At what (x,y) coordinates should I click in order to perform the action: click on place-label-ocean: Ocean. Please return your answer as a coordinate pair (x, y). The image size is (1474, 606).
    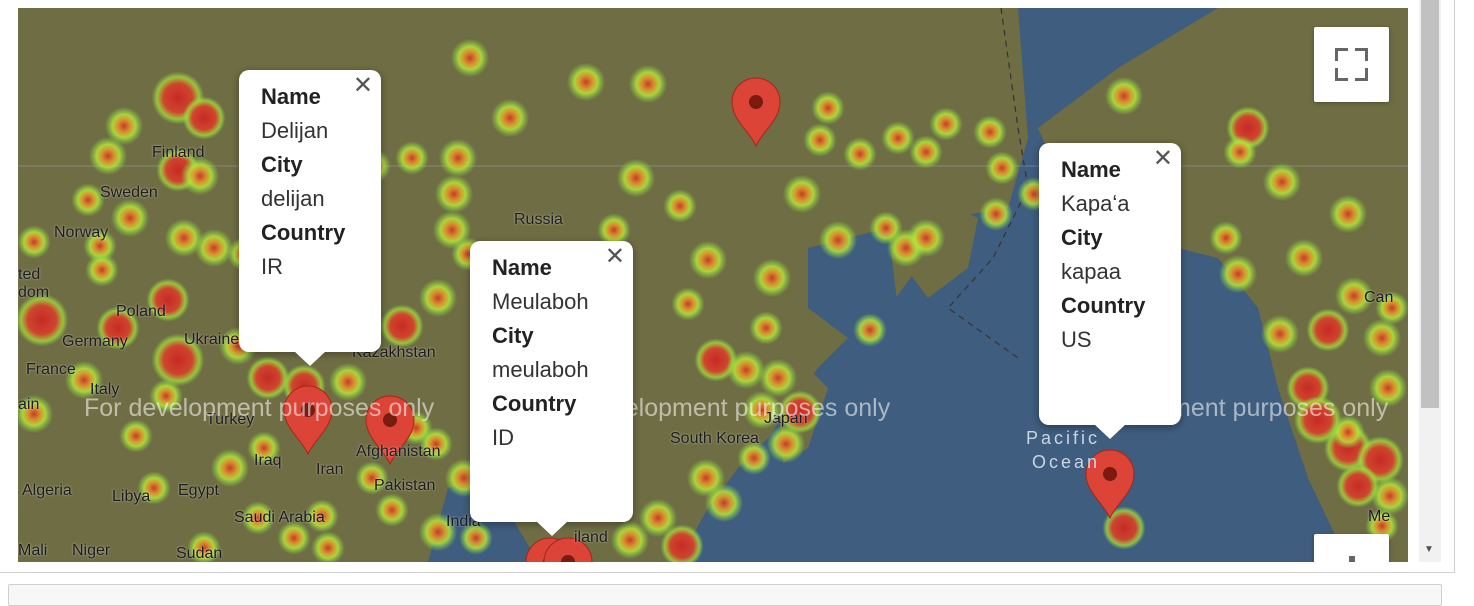
    Looking at the image, I should click on (1066, 462).